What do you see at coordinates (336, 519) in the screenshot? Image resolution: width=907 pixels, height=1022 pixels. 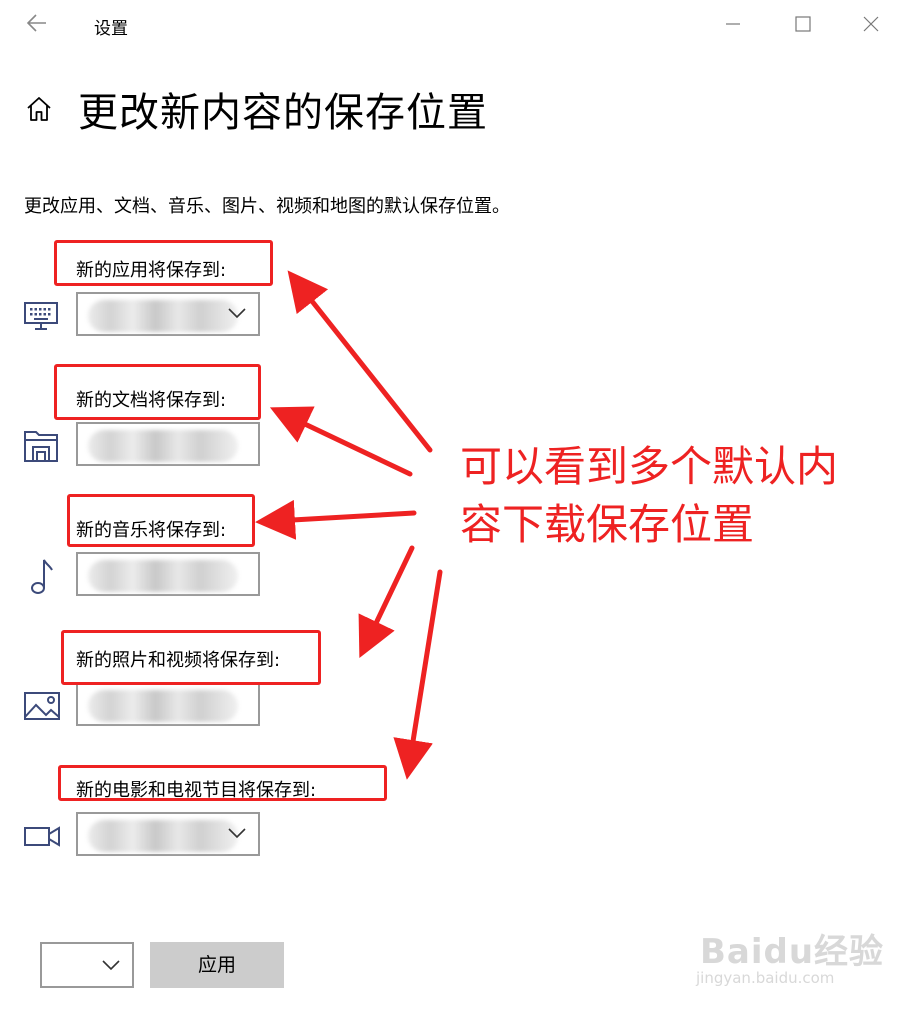 I see `arrow-to-music` at bounding box center [336, 519].